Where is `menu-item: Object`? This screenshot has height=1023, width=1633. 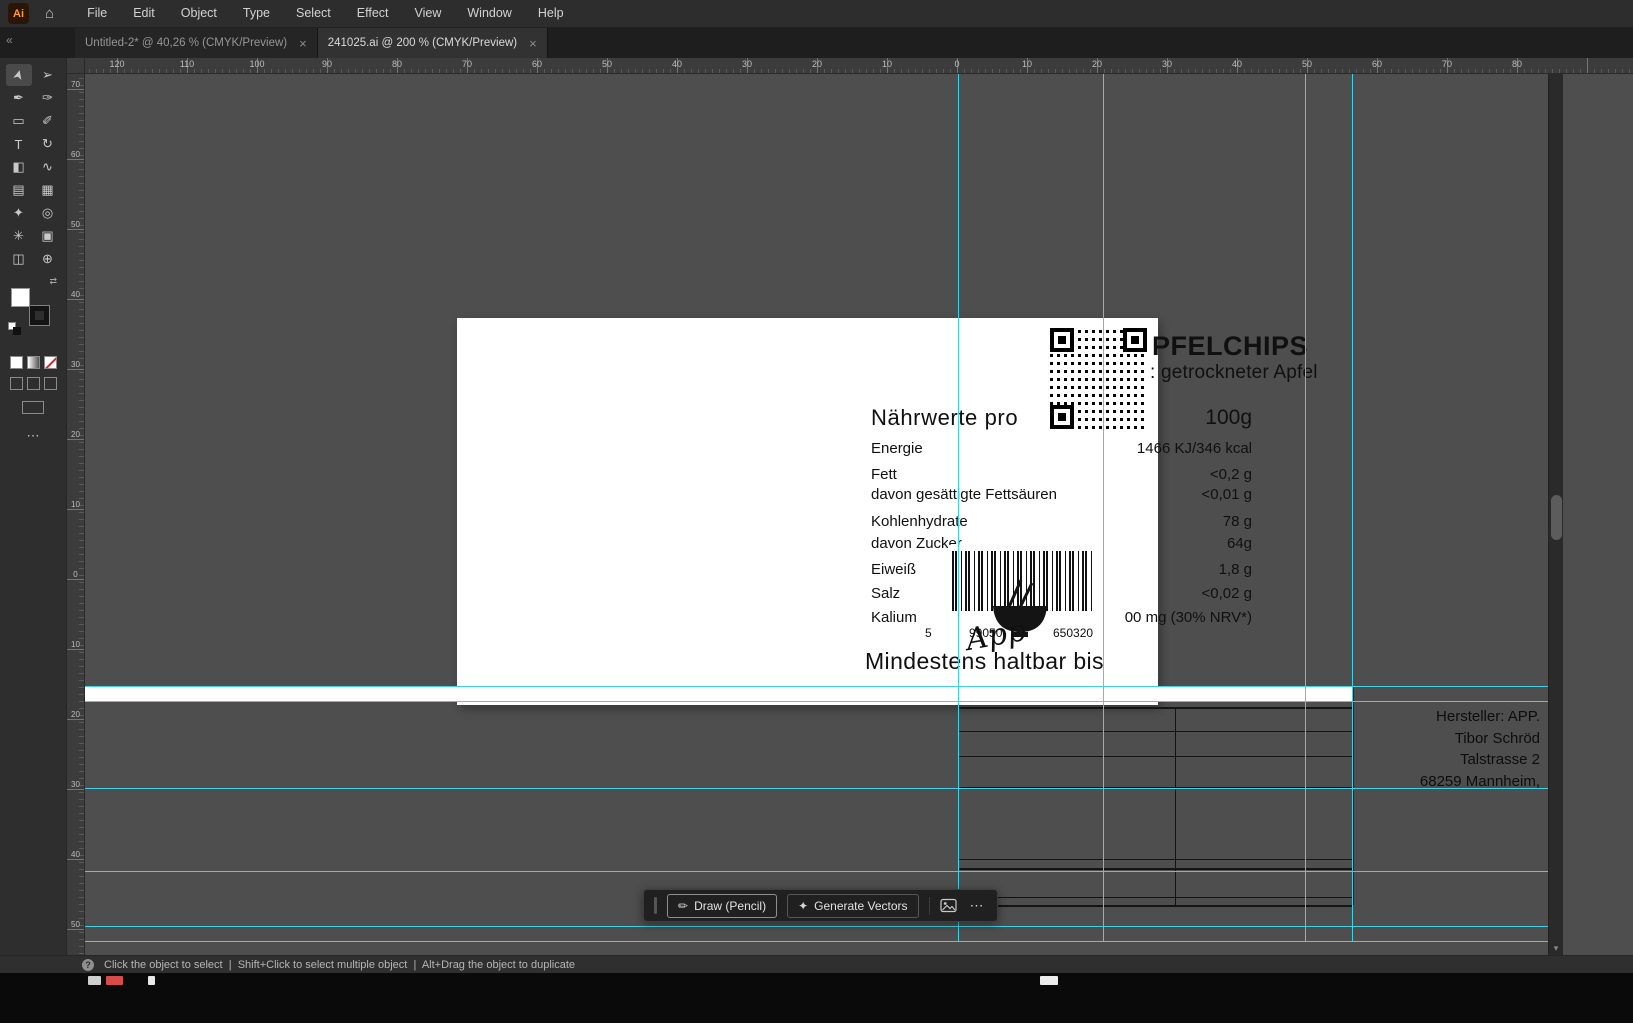
menu-item: Object is located at coordinates (199, 13).